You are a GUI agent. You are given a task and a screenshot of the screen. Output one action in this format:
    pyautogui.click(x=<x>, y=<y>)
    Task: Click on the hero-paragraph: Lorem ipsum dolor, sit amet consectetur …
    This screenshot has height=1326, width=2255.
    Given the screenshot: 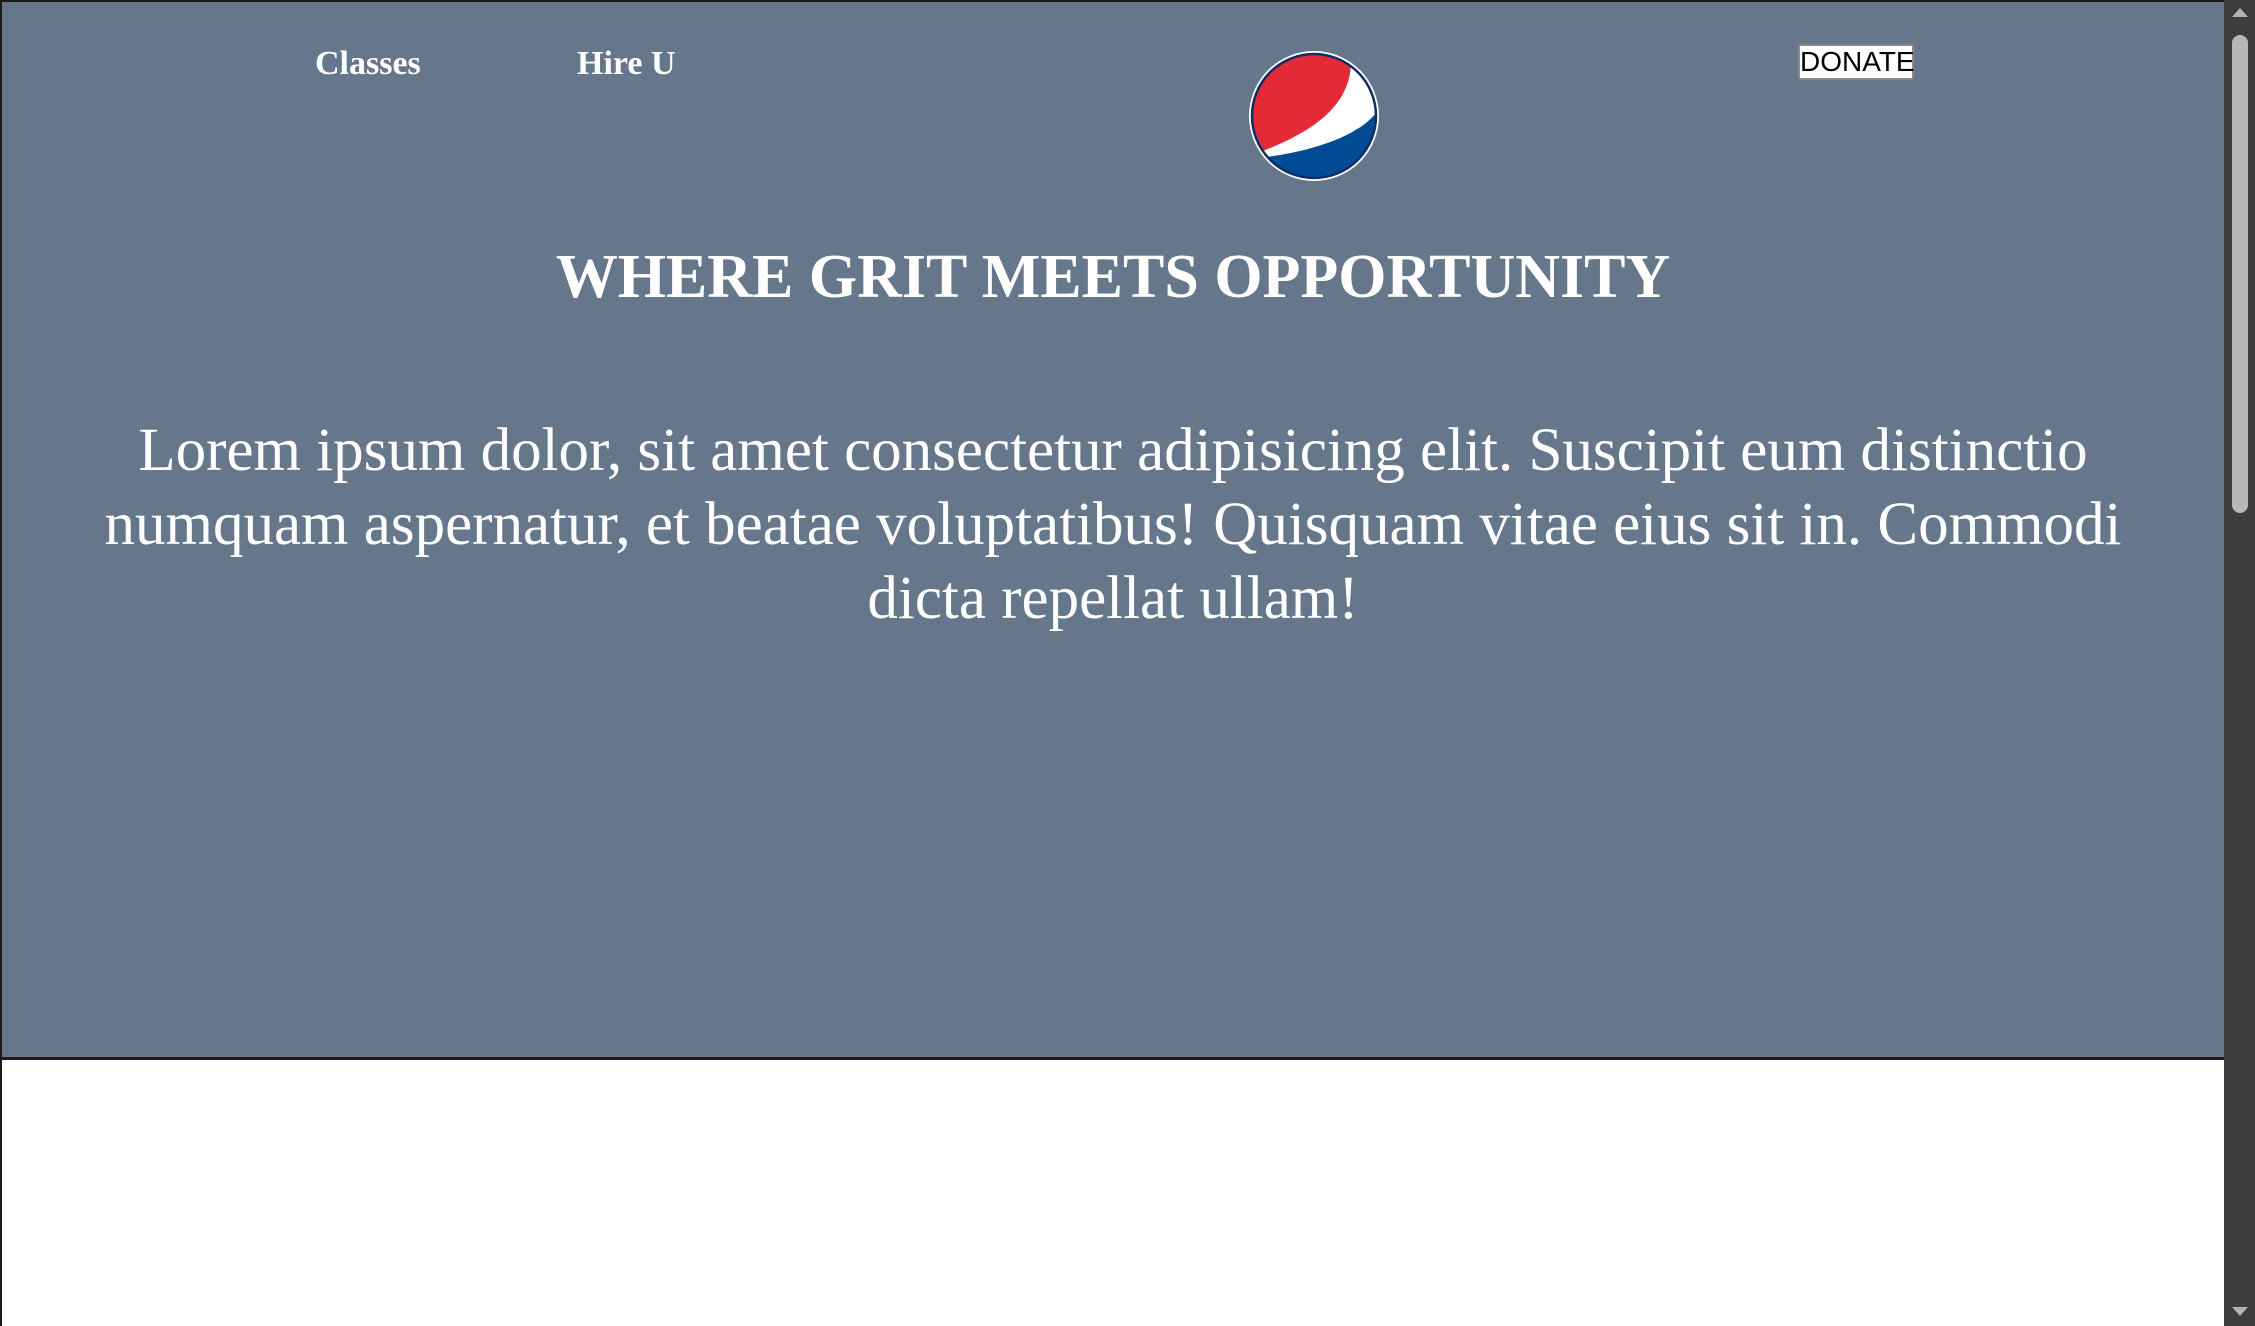 What is the action you would take?
    pyautogui.click(x=1113, y=524)
    